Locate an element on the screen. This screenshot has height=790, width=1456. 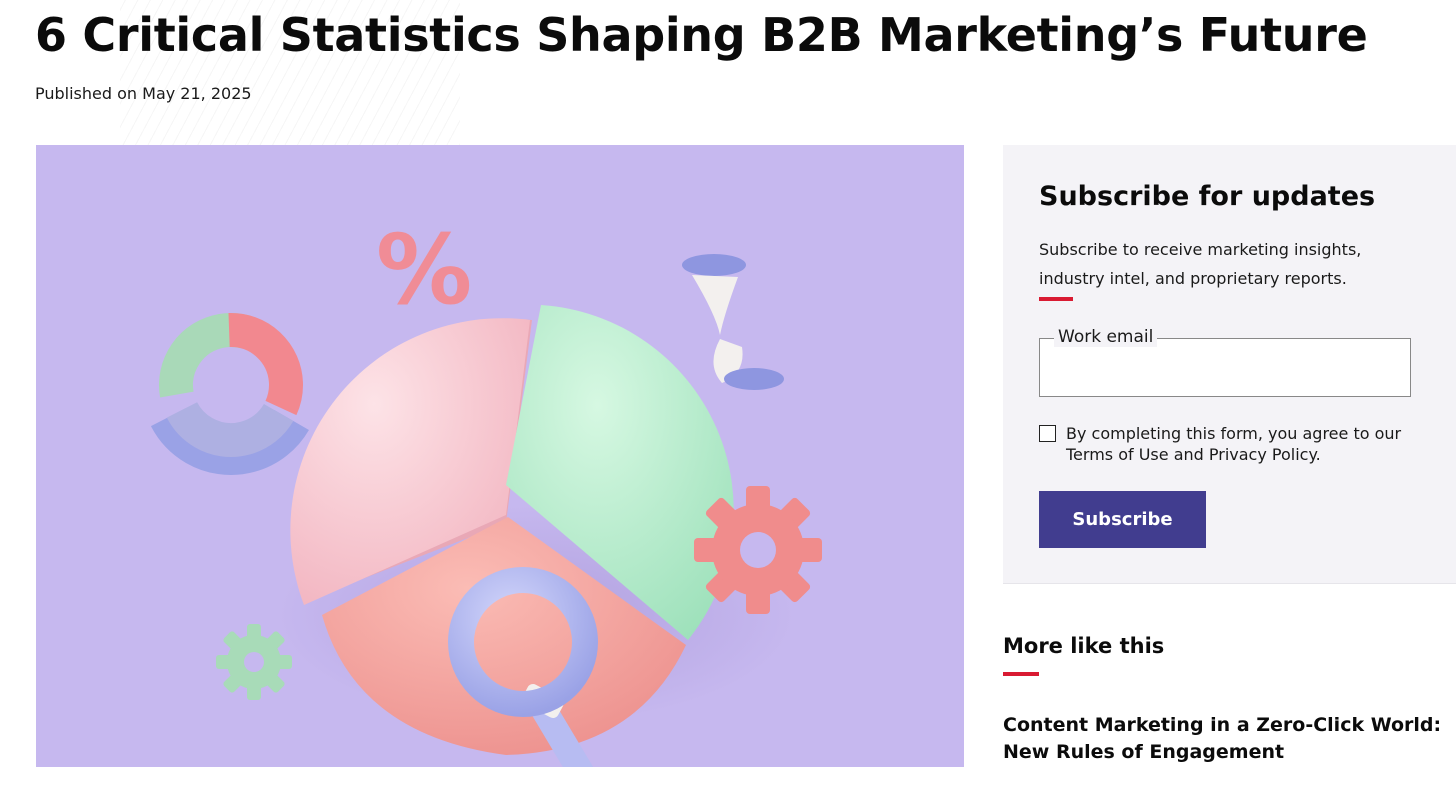
work-email-input is located at coordinates (1225, 367).